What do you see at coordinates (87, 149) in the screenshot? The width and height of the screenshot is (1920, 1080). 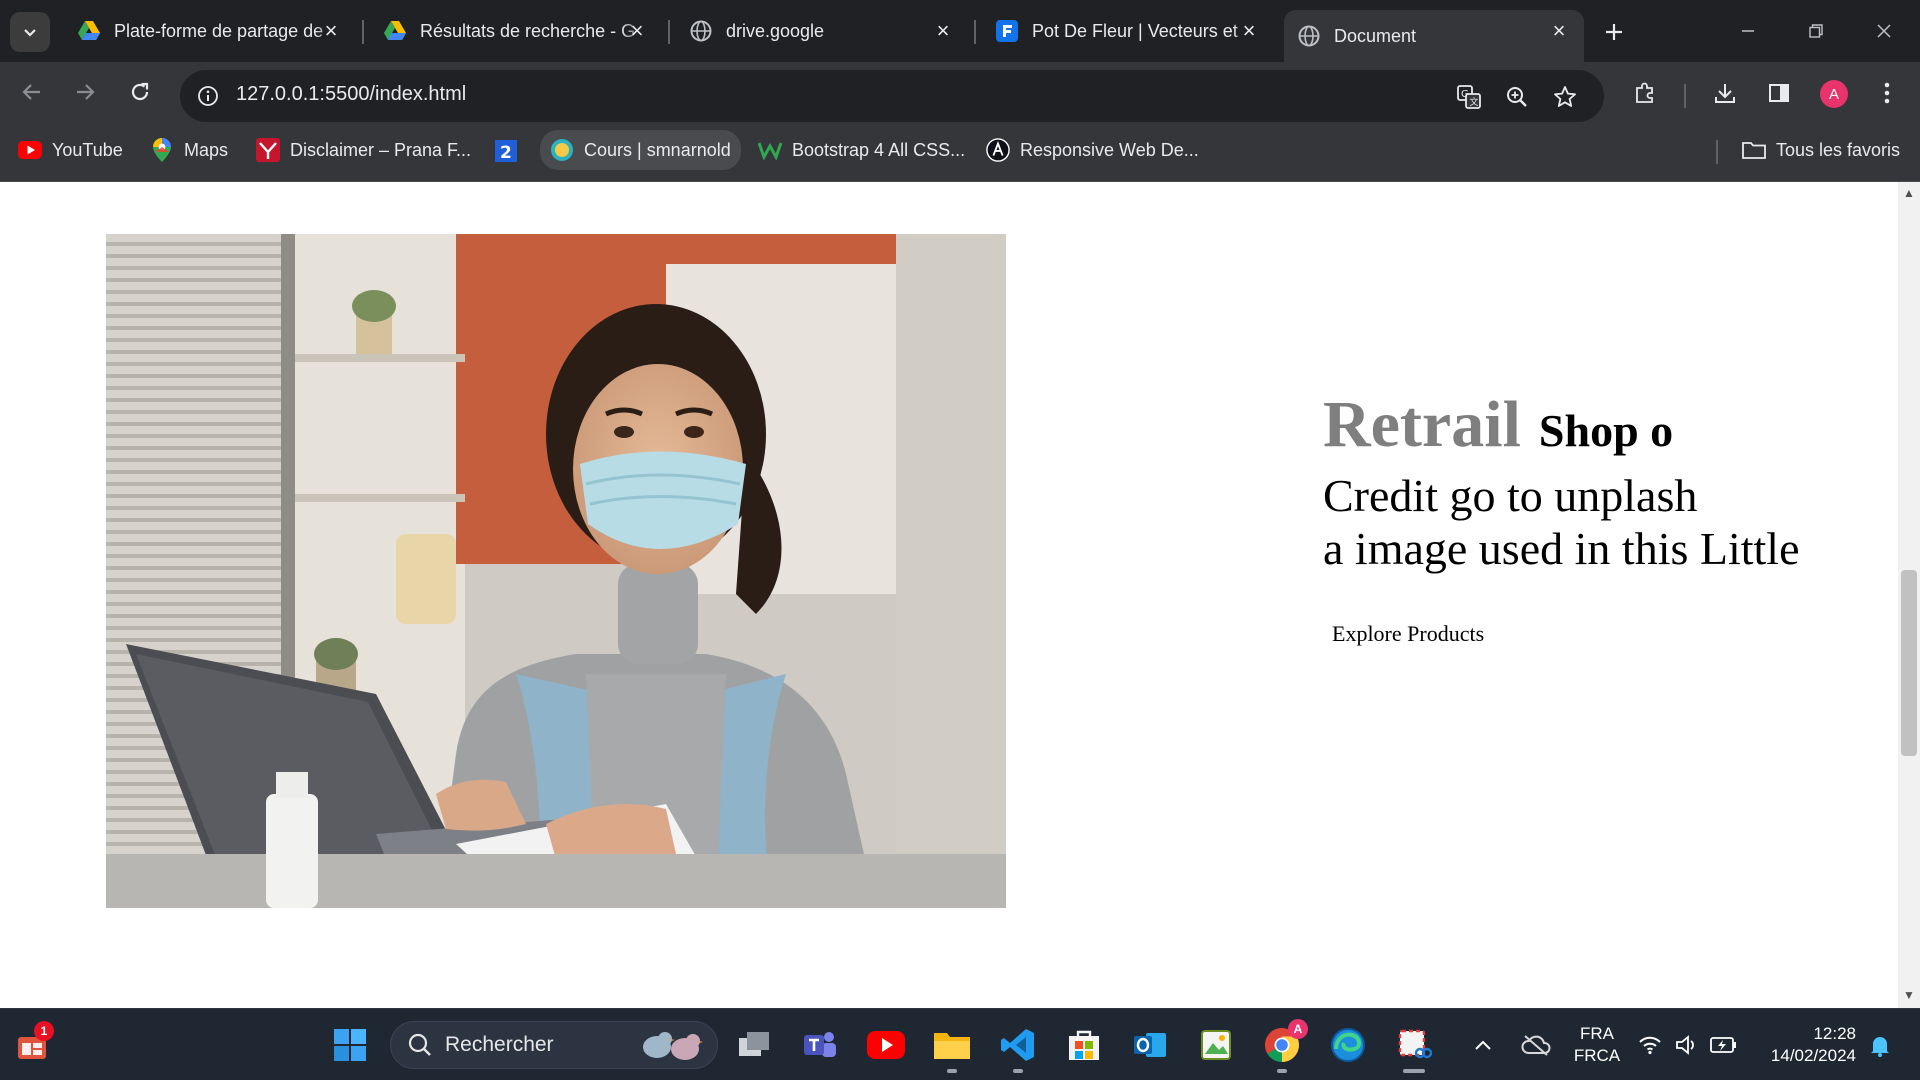 I see `bookmark-label: YouTube` at bounding box center [87, 149].